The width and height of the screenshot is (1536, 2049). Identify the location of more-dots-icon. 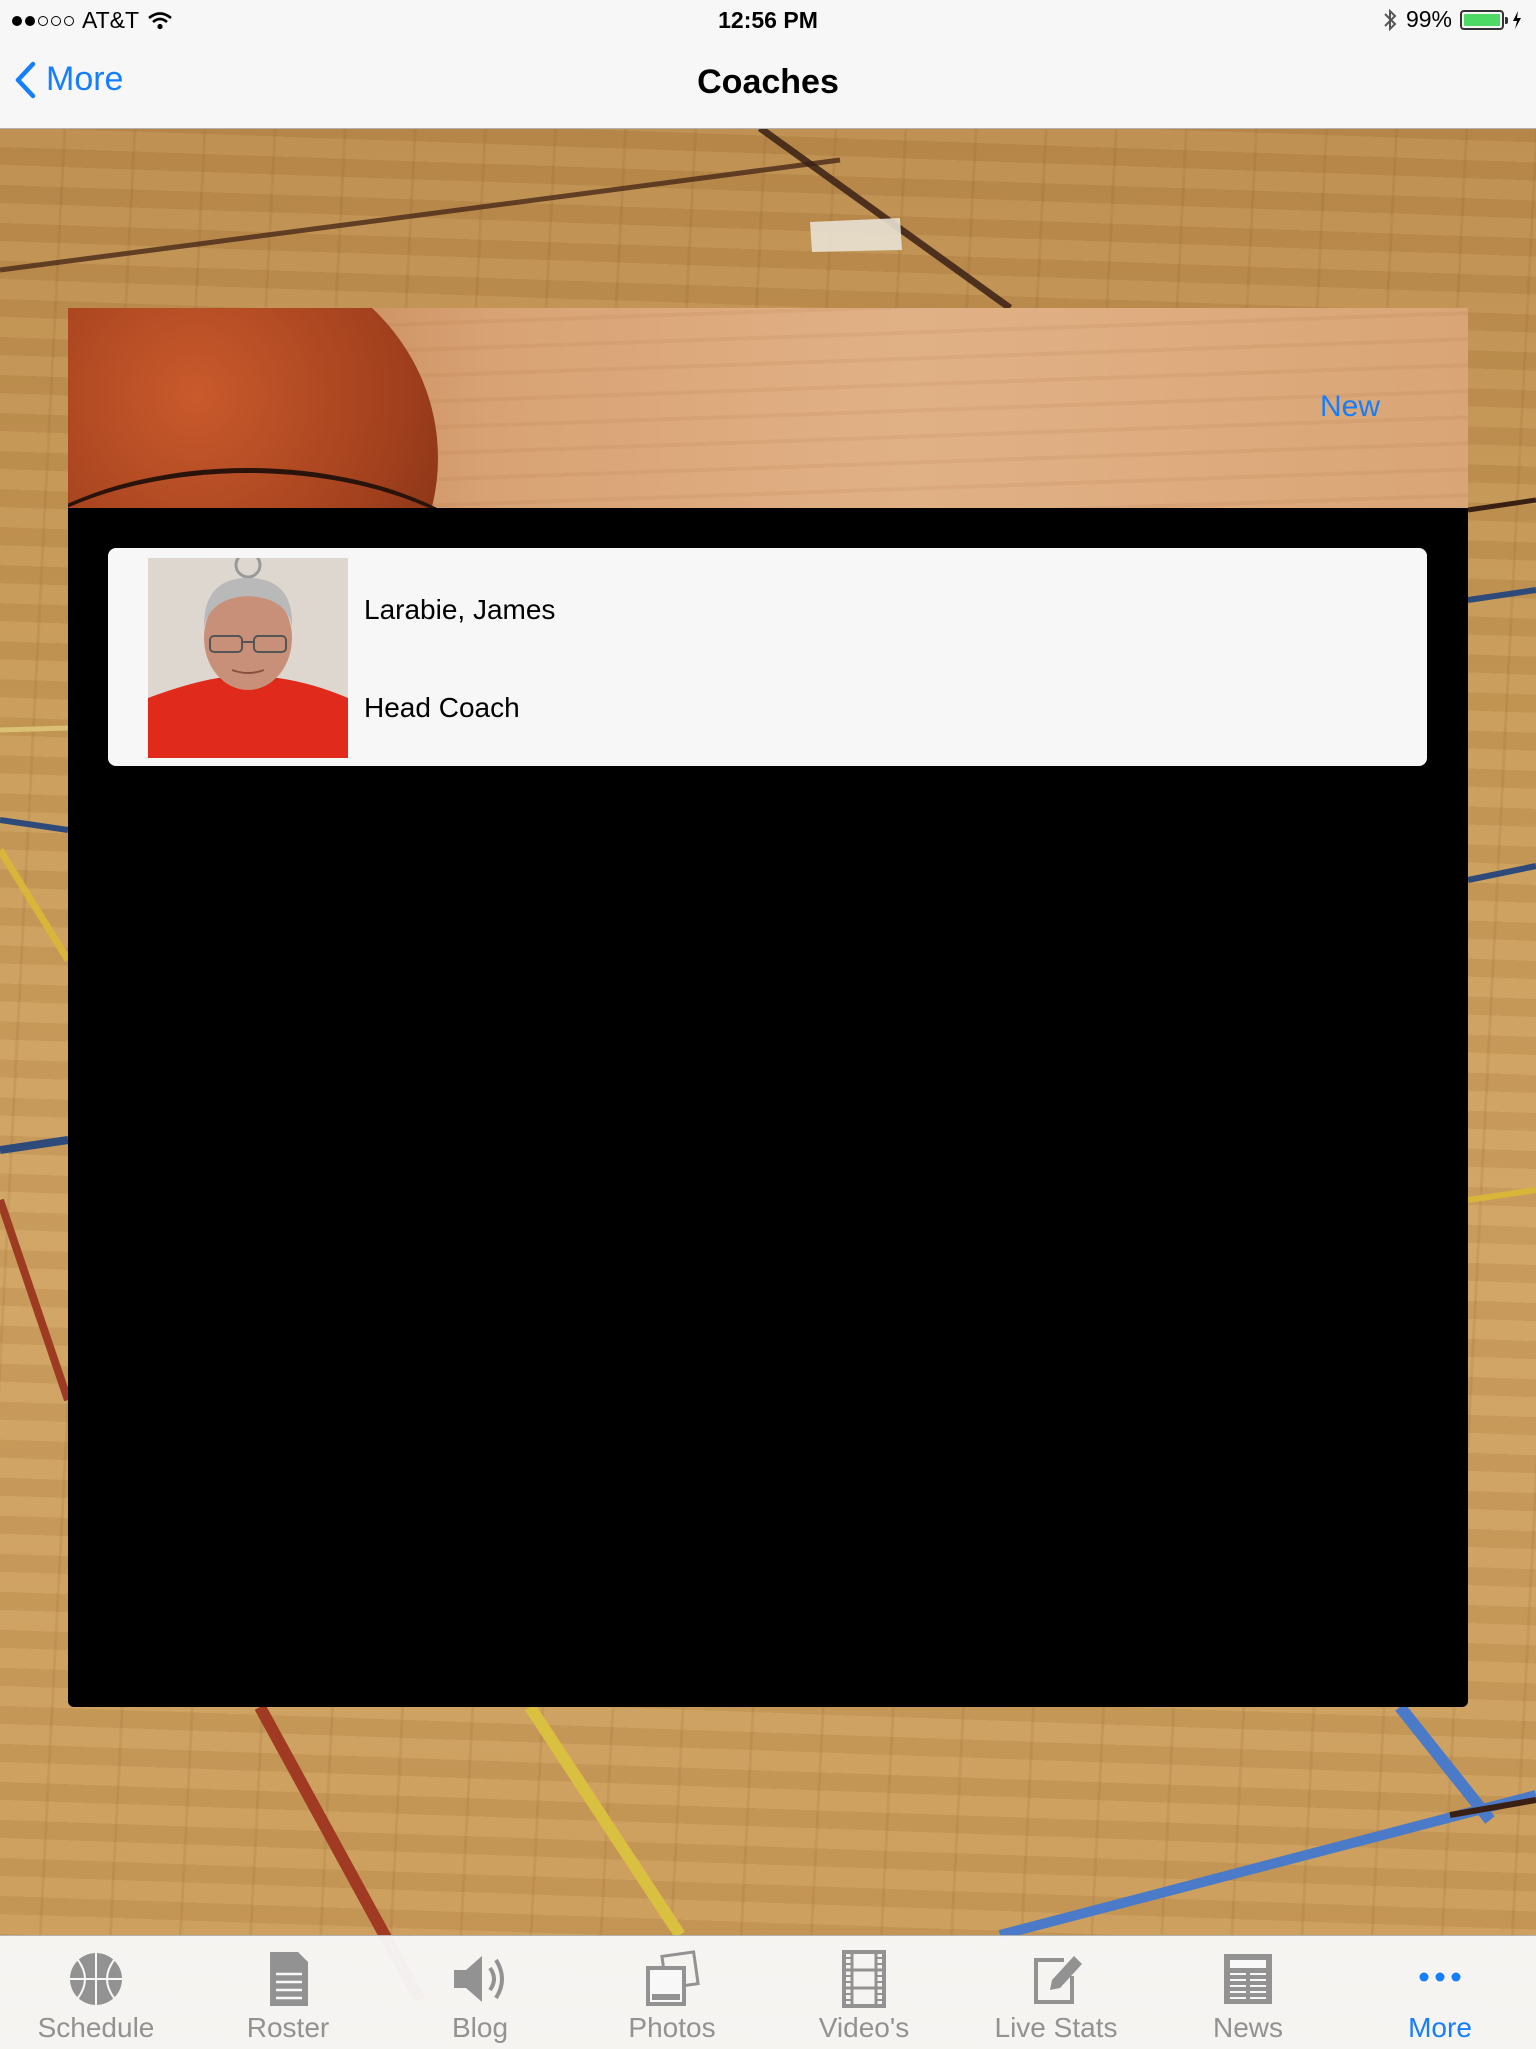
(1440, 1977).